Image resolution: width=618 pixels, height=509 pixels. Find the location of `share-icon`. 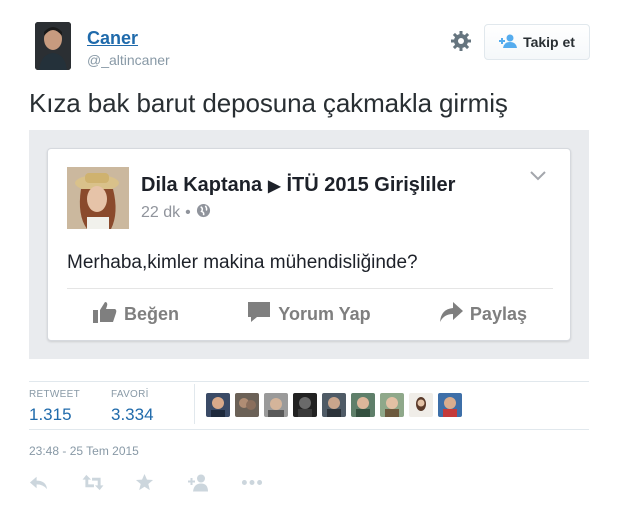

share-icon is located at coordinates (451, 314).